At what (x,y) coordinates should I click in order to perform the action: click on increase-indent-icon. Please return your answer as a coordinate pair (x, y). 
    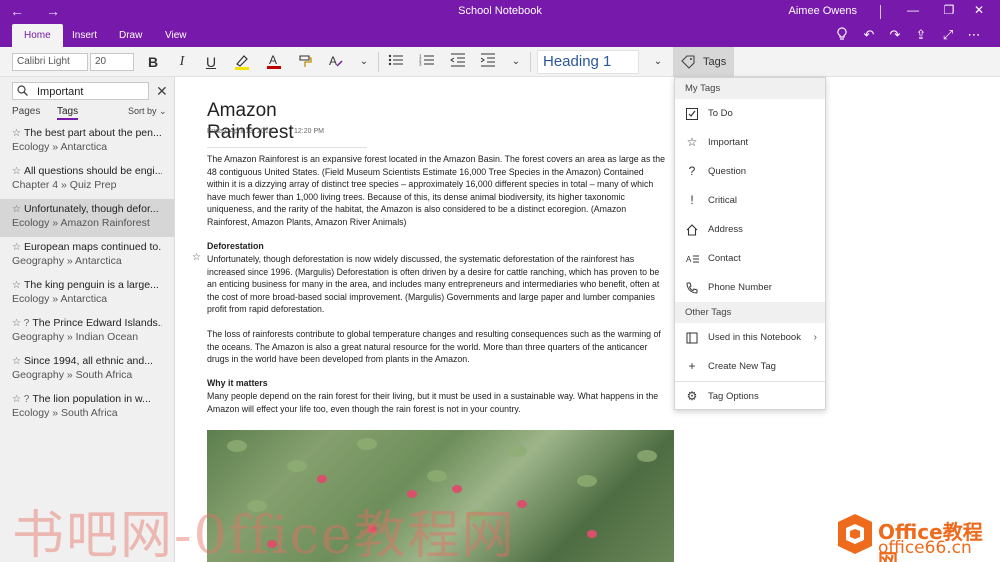
    Looking at the image, I should click on (488, 62).